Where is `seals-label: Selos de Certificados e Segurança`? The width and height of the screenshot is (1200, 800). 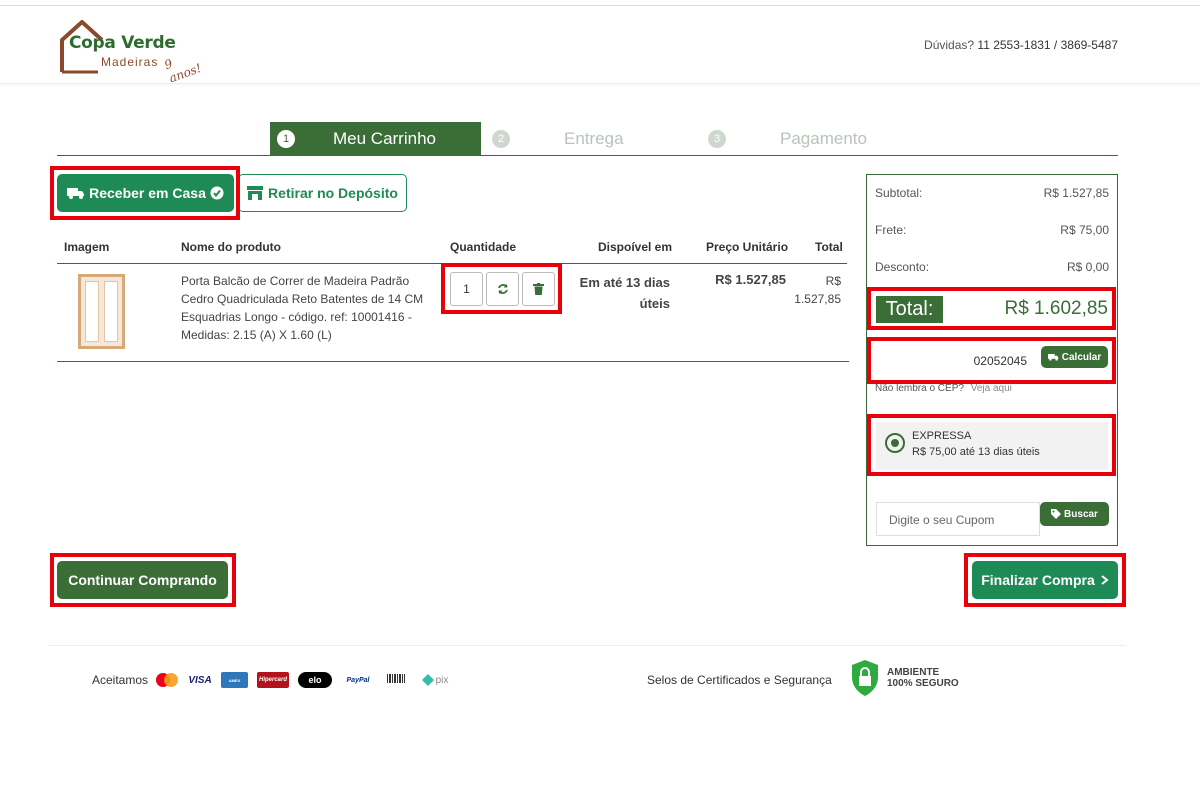
seals-label: Selos de Certificados e Segurança is located at coordinates (739, 680).